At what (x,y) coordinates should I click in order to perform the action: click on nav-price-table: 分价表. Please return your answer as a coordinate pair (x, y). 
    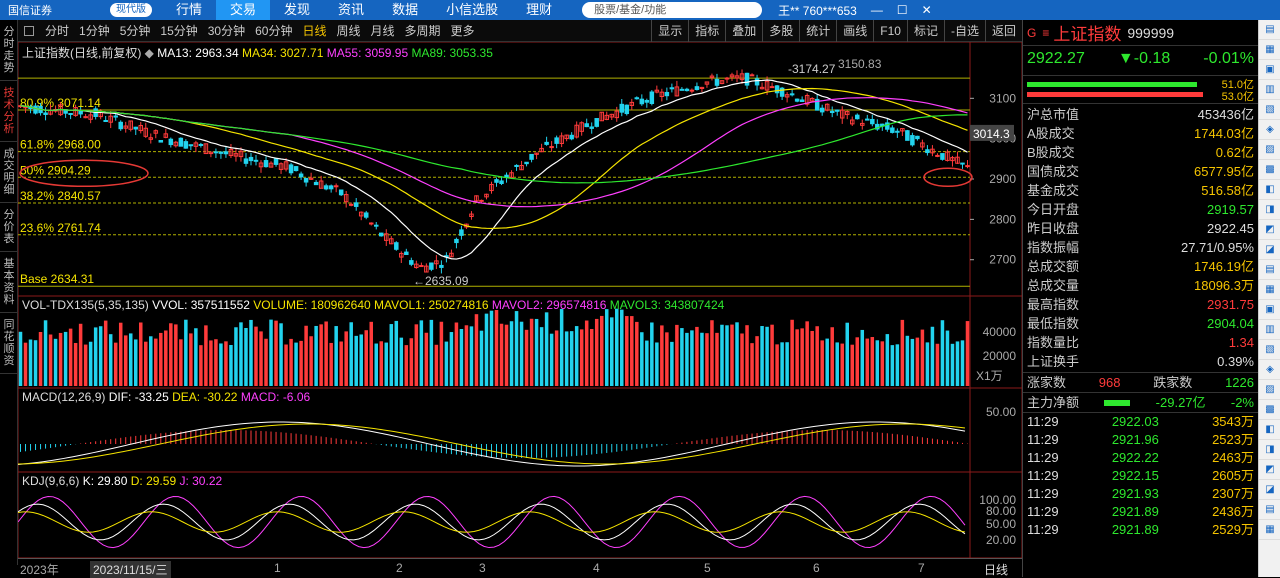
    Looking at the image, I should click on (9, 227).